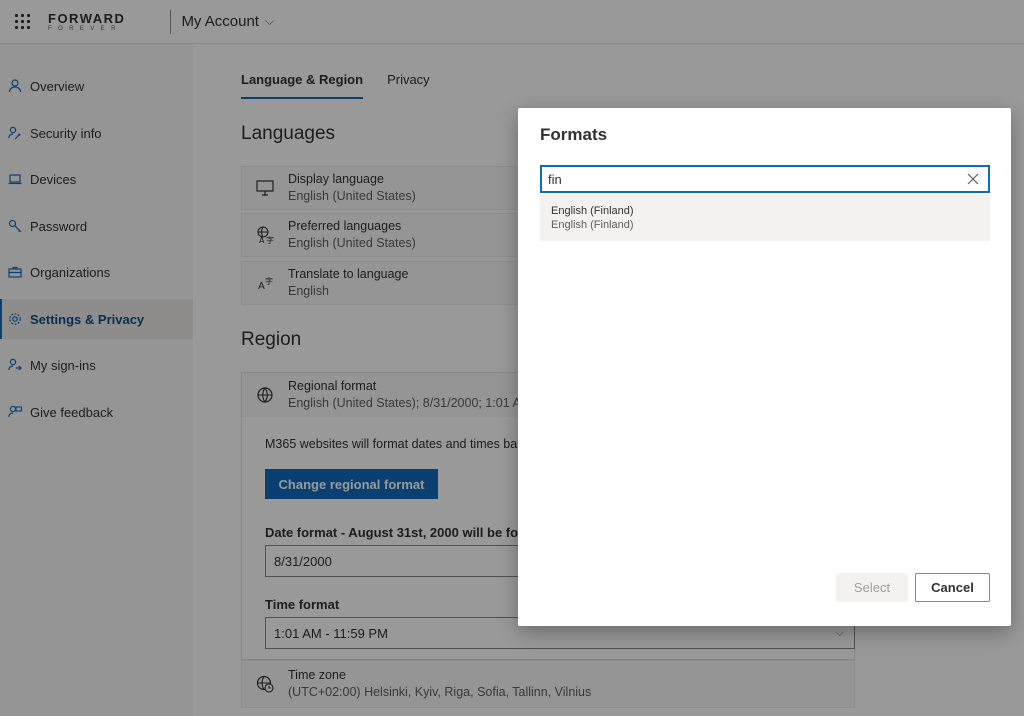  I want to click on format-option-english-finland: English (Finland) English (Finland), so click(765, 218).